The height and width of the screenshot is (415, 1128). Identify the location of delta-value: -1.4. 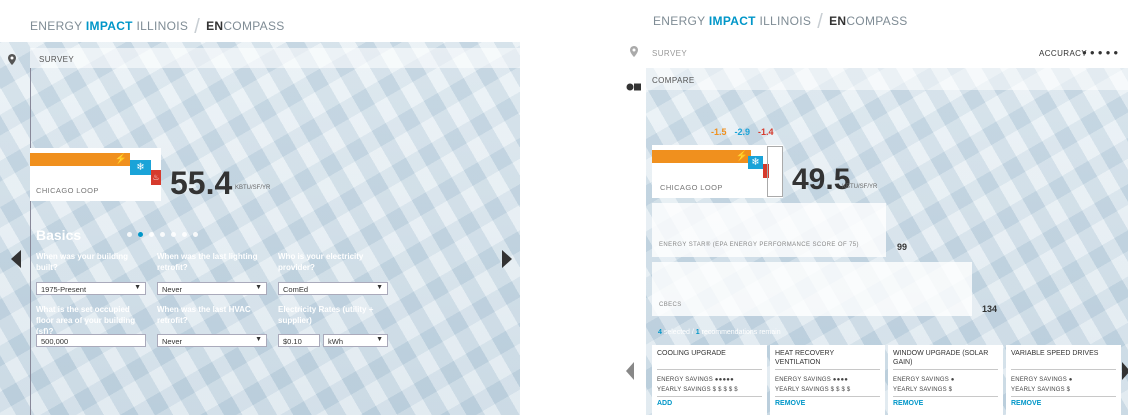
(766, 132).